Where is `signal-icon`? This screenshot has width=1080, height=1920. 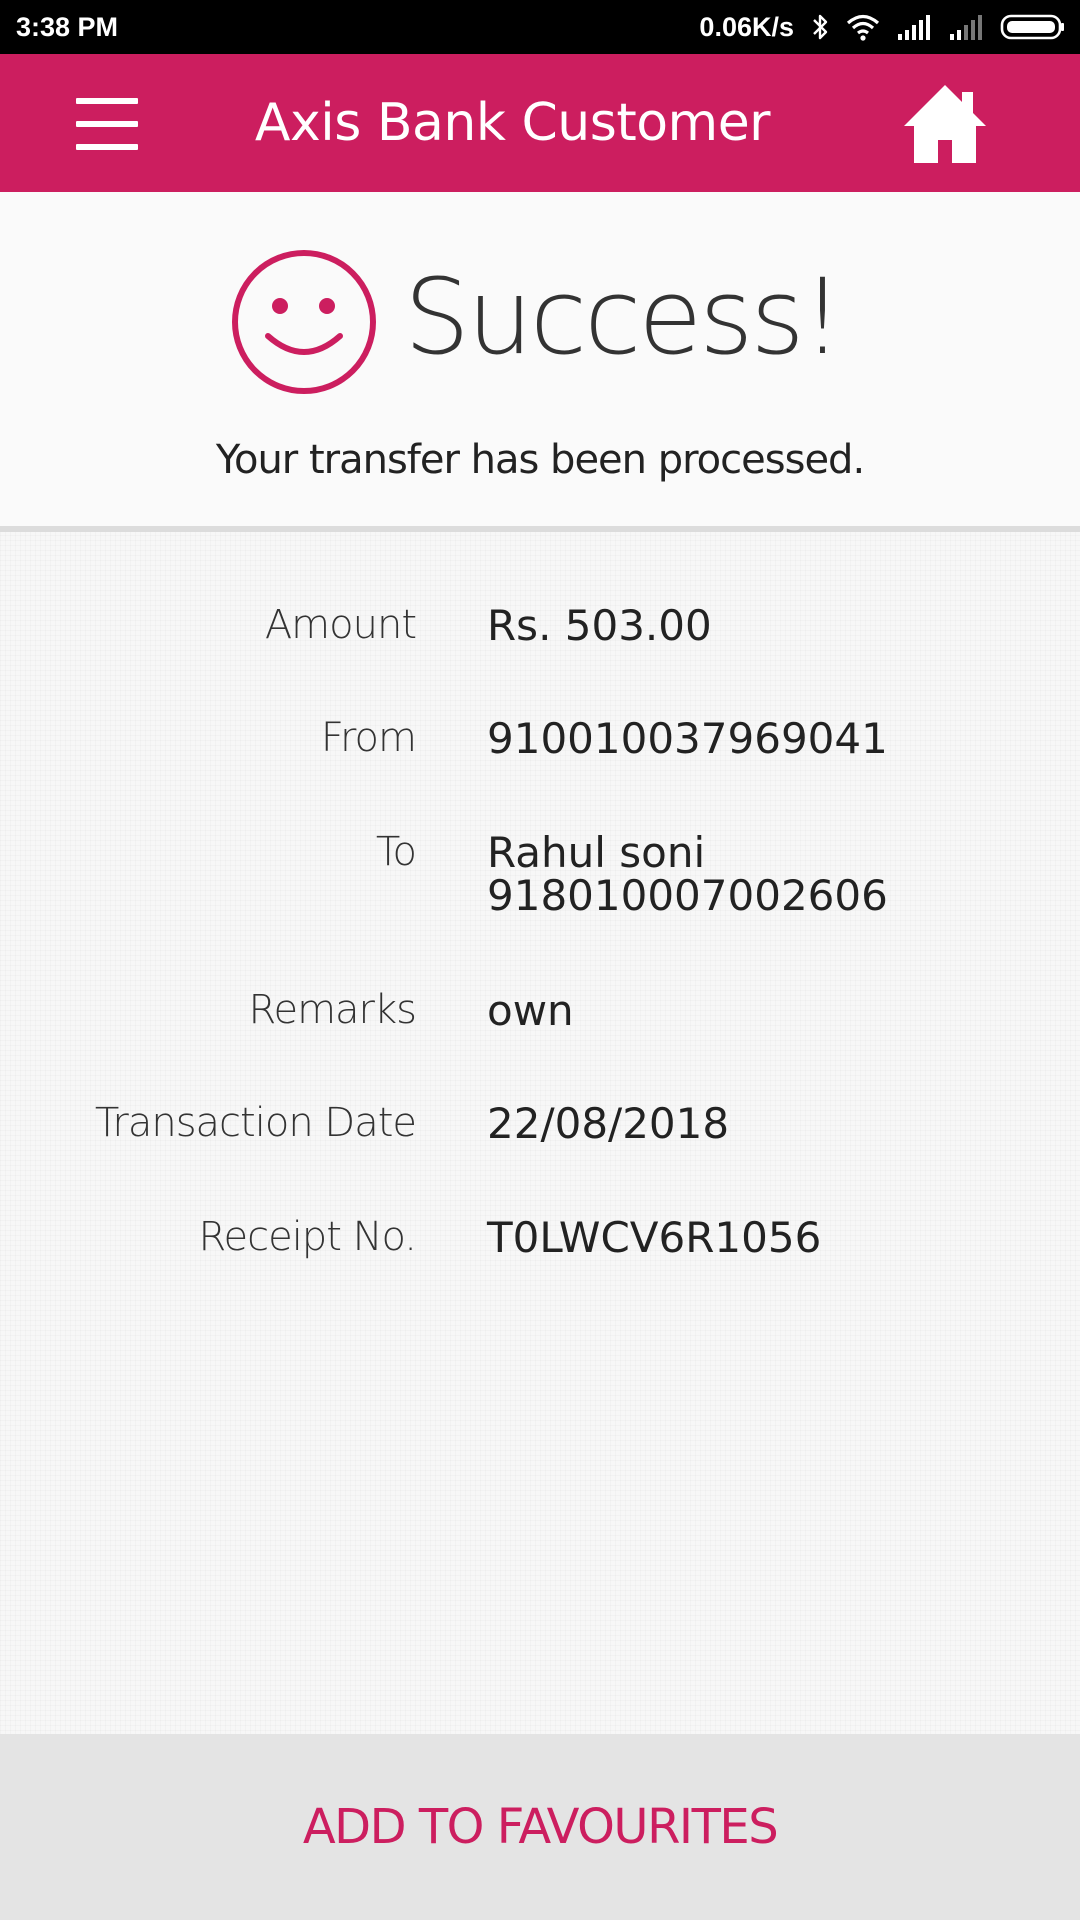 signal-icon is located at coordinates (914, 27).